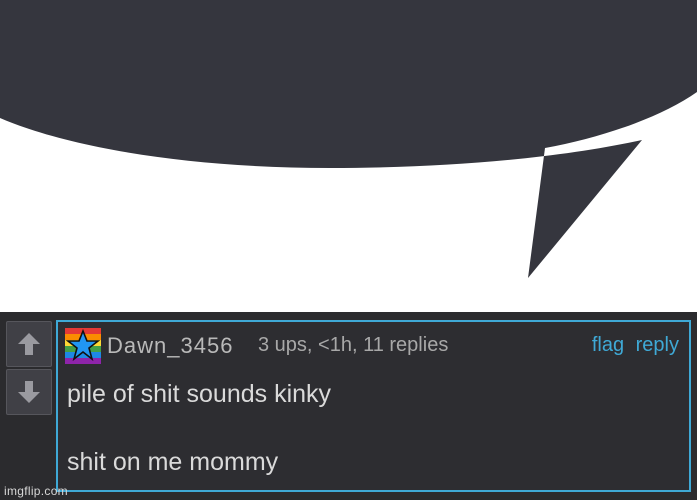 The height and width of the screenshot is (500, 697). What do you see at coordinates (199, 394) in the screenshot?
I see `comment-text-line-1: pile of shit sounds kinky` at bounding box center [199, 394].